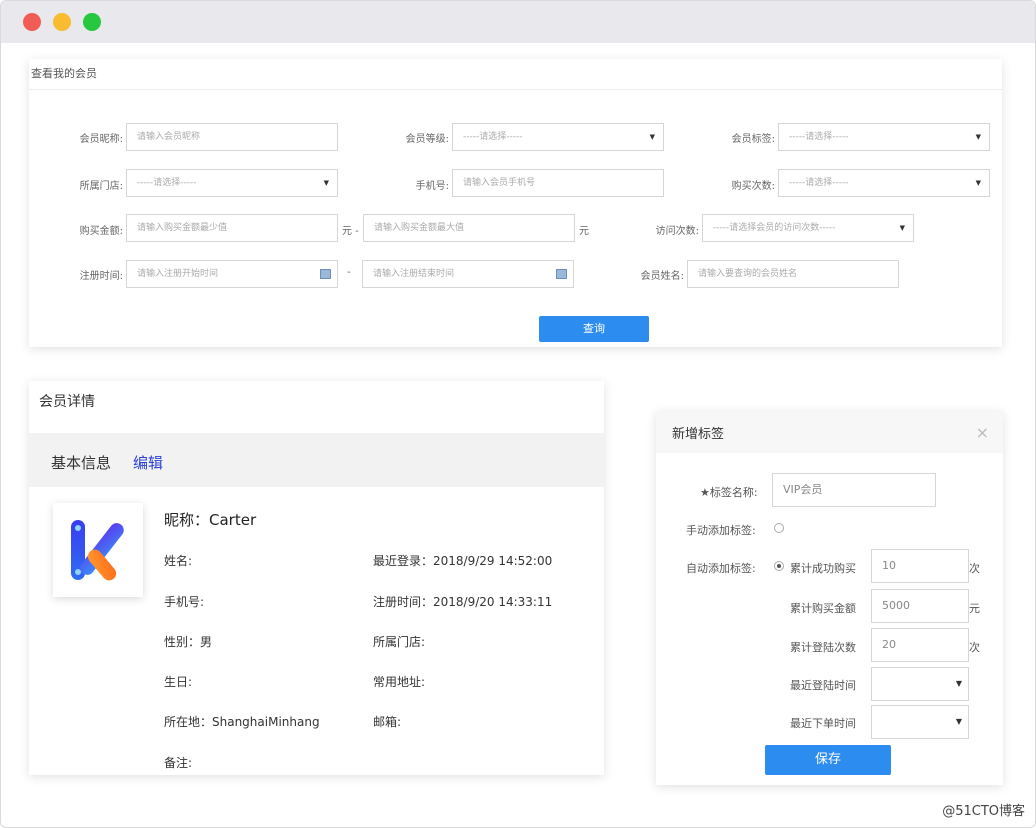 Image resolution: width=1036 pixels, height=828 pixels. Describe the element at coordinates (167, 183) in the screenshot. I see `store-select-value: -----请选择-----` at that location.